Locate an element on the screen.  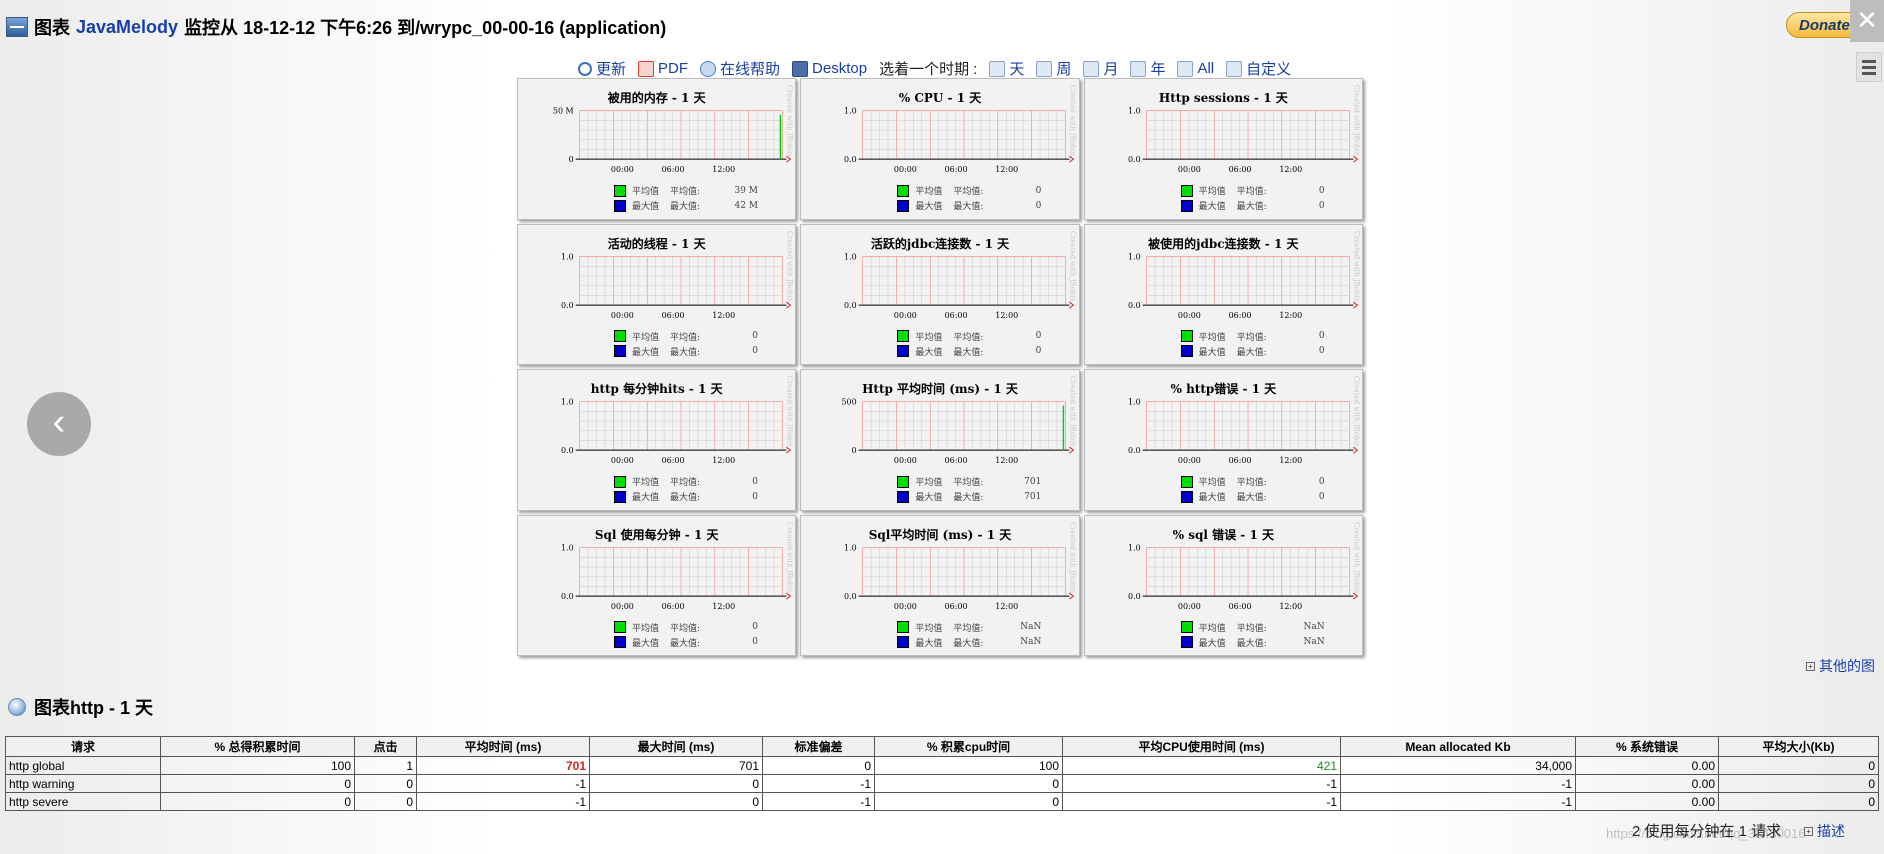
period-month: 月 is located at coordinates (1100, 68).